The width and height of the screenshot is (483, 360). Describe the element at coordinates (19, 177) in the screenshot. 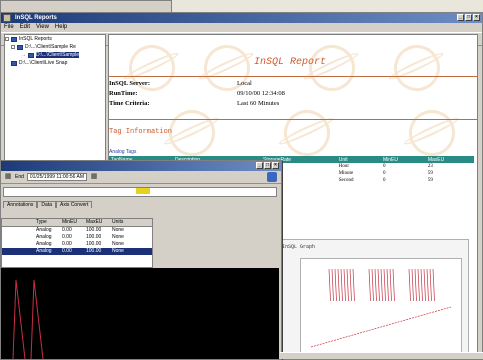

I see `end-label: End` at that location.